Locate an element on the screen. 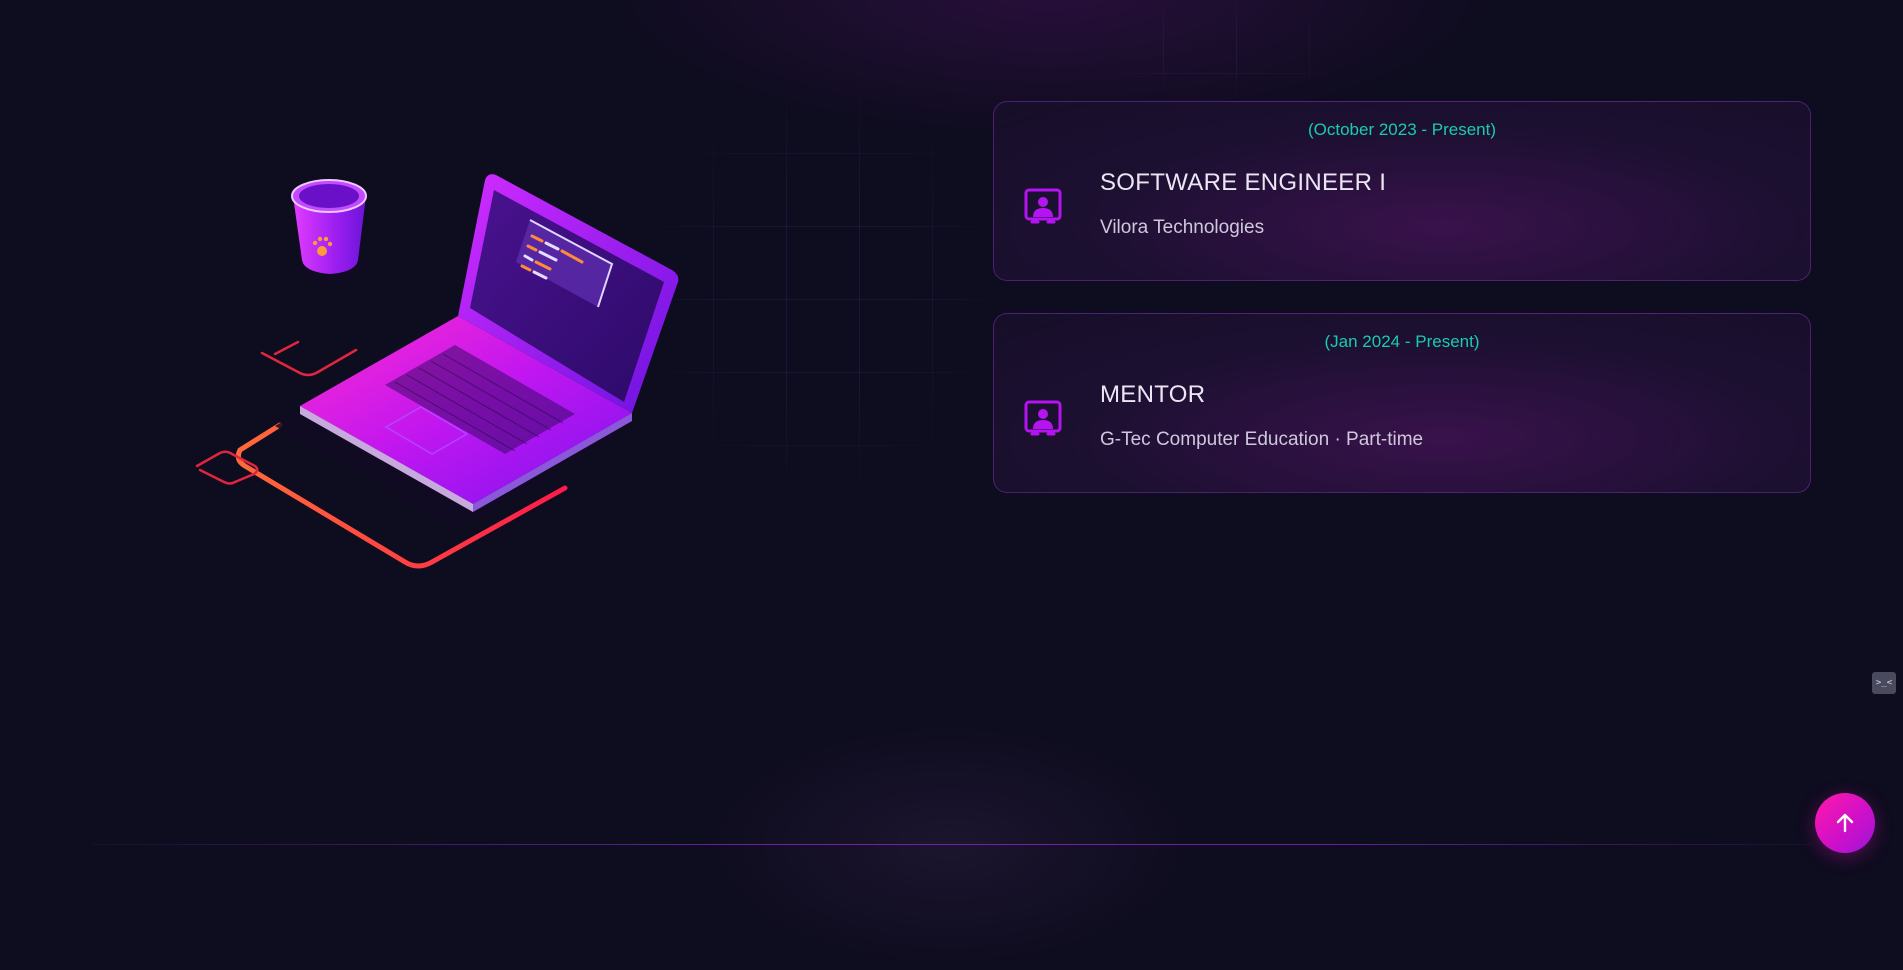 This screenshot has height=970, width=1903. experience-date: (Jan 2024 - Present) is located at coordinates (1402, 341).